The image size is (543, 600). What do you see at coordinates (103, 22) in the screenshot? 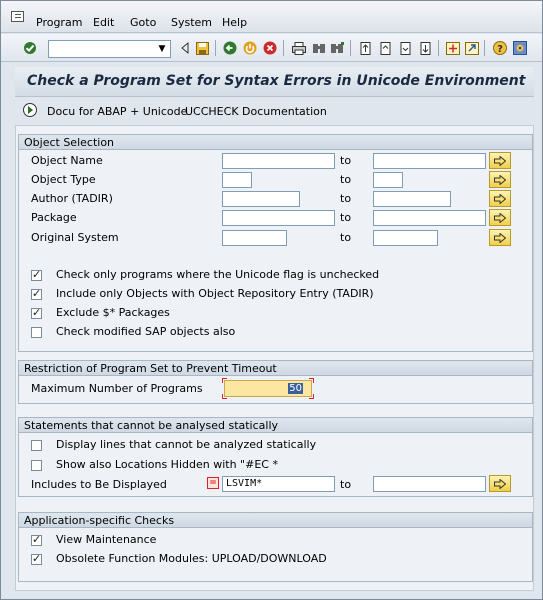
I see `menu-edit: Edit` at bounding box center [103, 22].